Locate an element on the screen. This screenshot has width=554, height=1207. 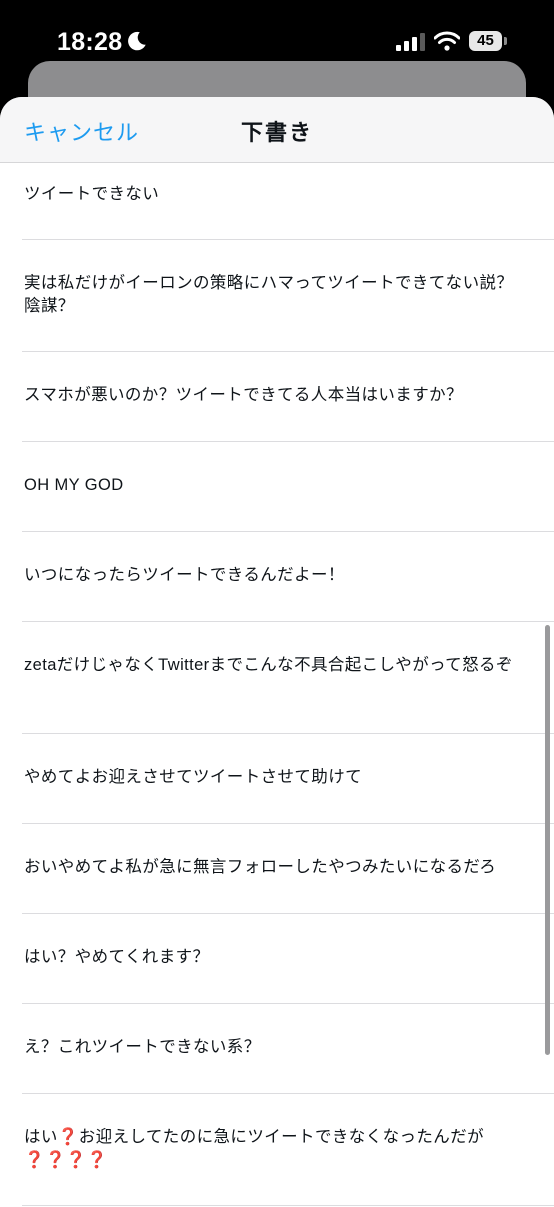
page-title: 下書き is located at coordinates (276, 132).